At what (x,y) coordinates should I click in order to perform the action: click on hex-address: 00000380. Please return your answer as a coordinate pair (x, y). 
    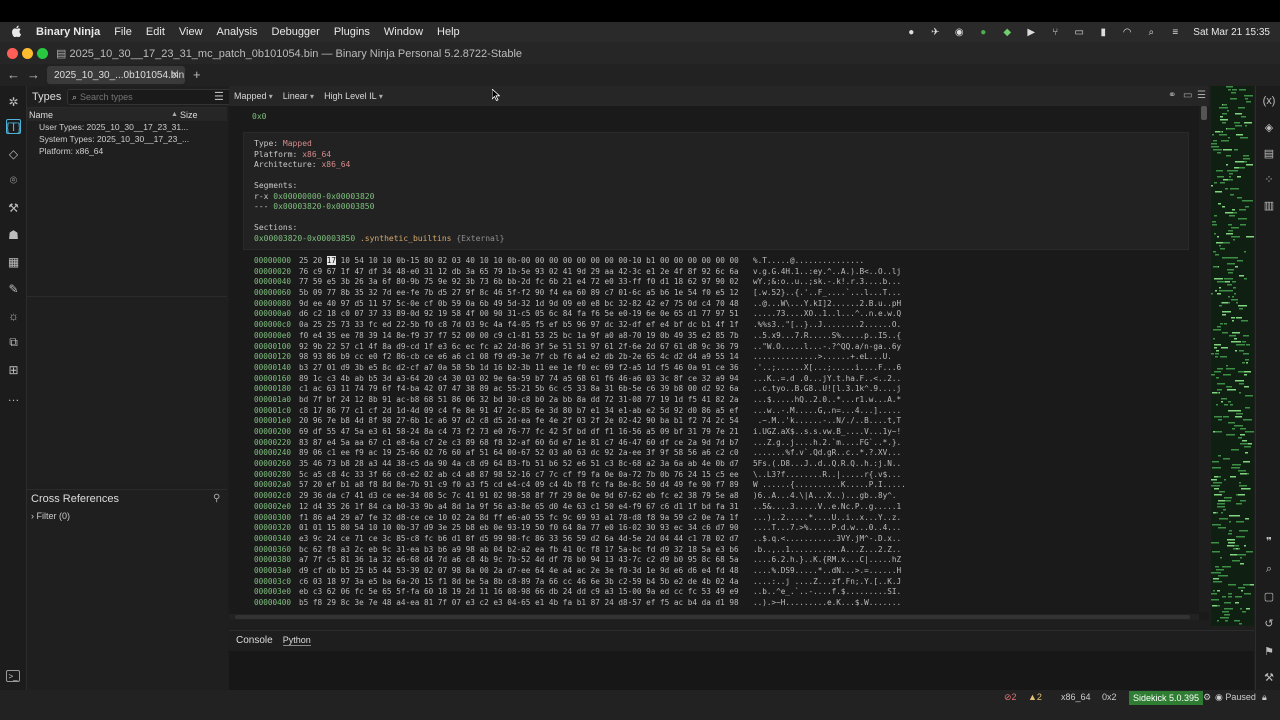
    Looking at the image, I should click on (264, 560).